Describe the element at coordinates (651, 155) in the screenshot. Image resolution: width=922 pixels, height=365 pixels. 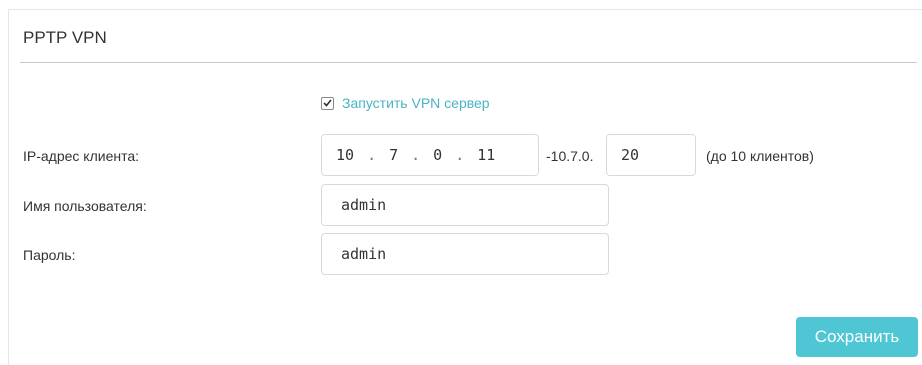
I see `ip-range-end-input: 20` at that location.